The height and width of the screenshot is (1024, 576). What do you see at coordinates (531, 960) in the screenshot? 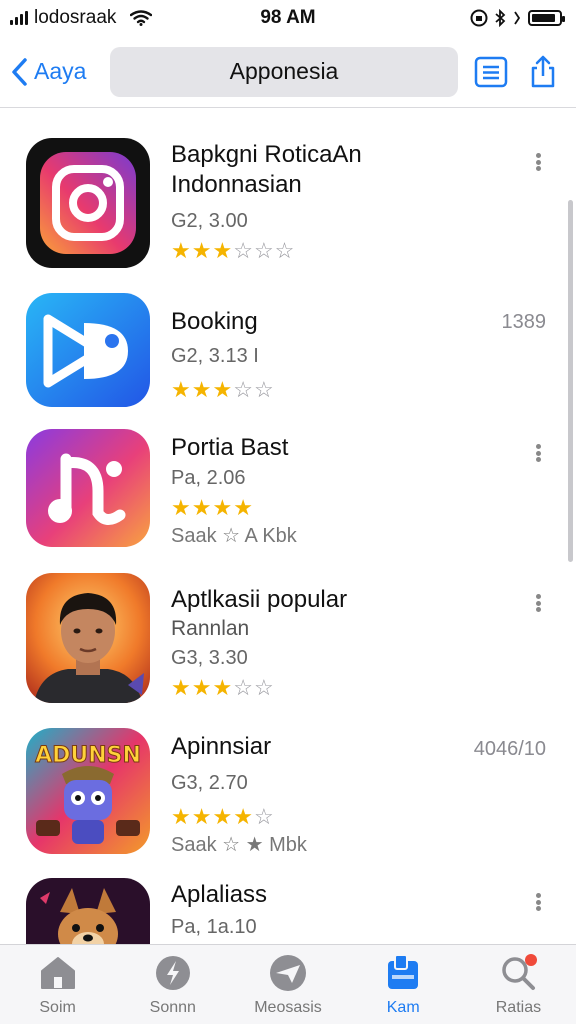
I see `notification-badge` at bounding box center [531, 960].